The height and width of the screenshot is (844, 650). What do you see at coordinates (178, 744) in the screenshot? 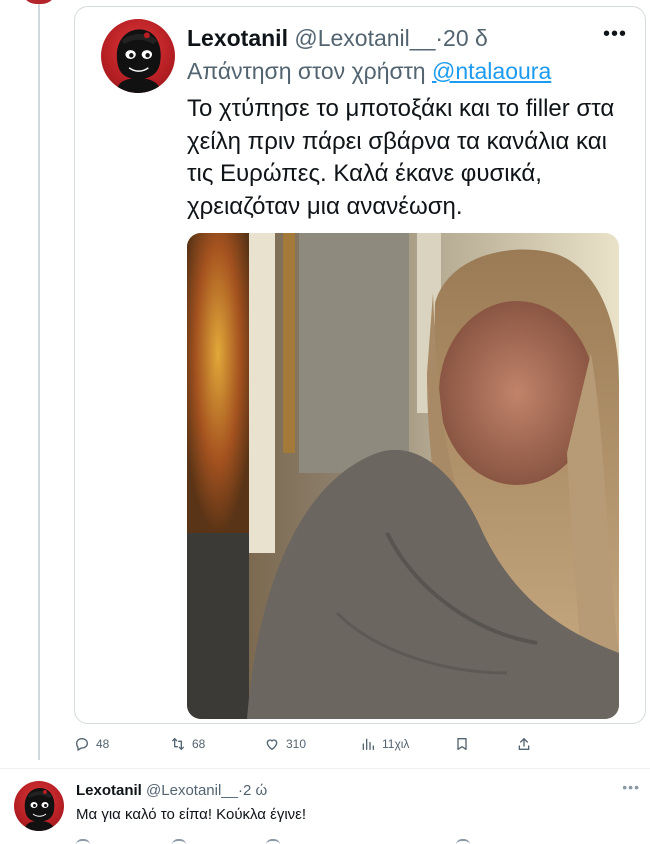
I see `retweet-icon` at bounding box center [178, 744].